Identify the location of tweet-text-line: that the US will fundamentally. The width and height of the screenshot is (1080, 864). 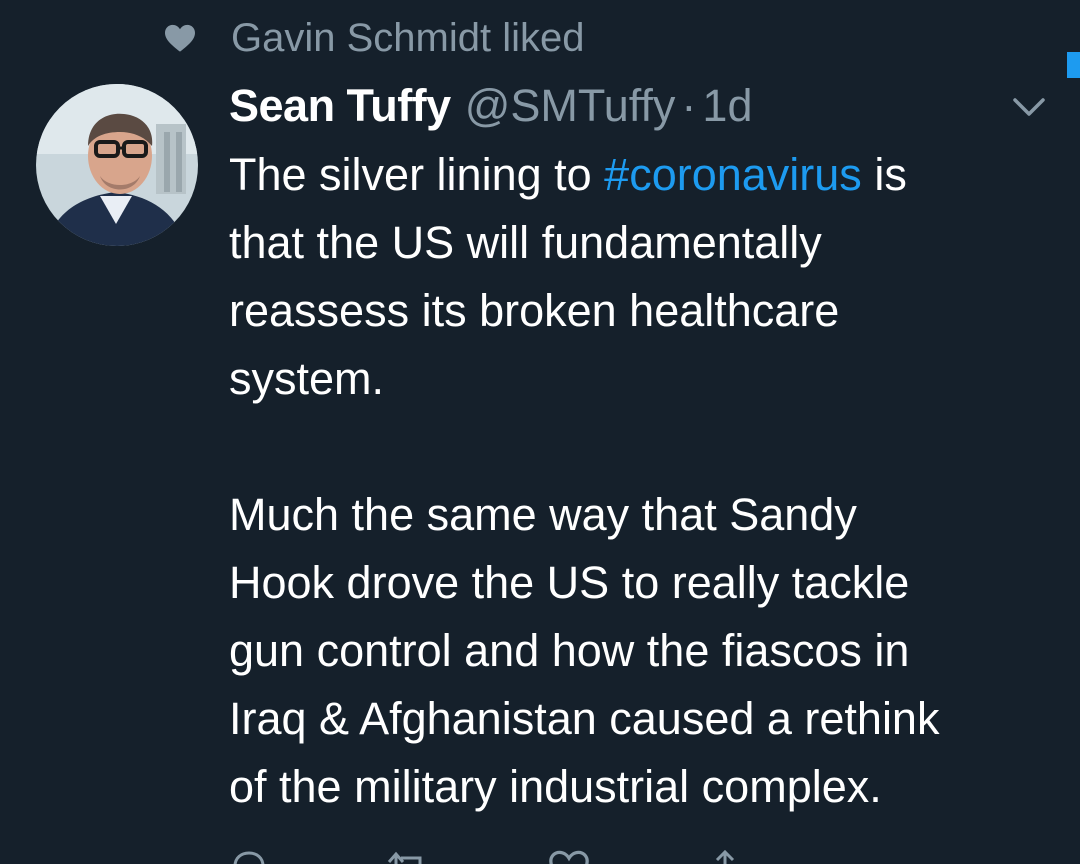
(525, 242).